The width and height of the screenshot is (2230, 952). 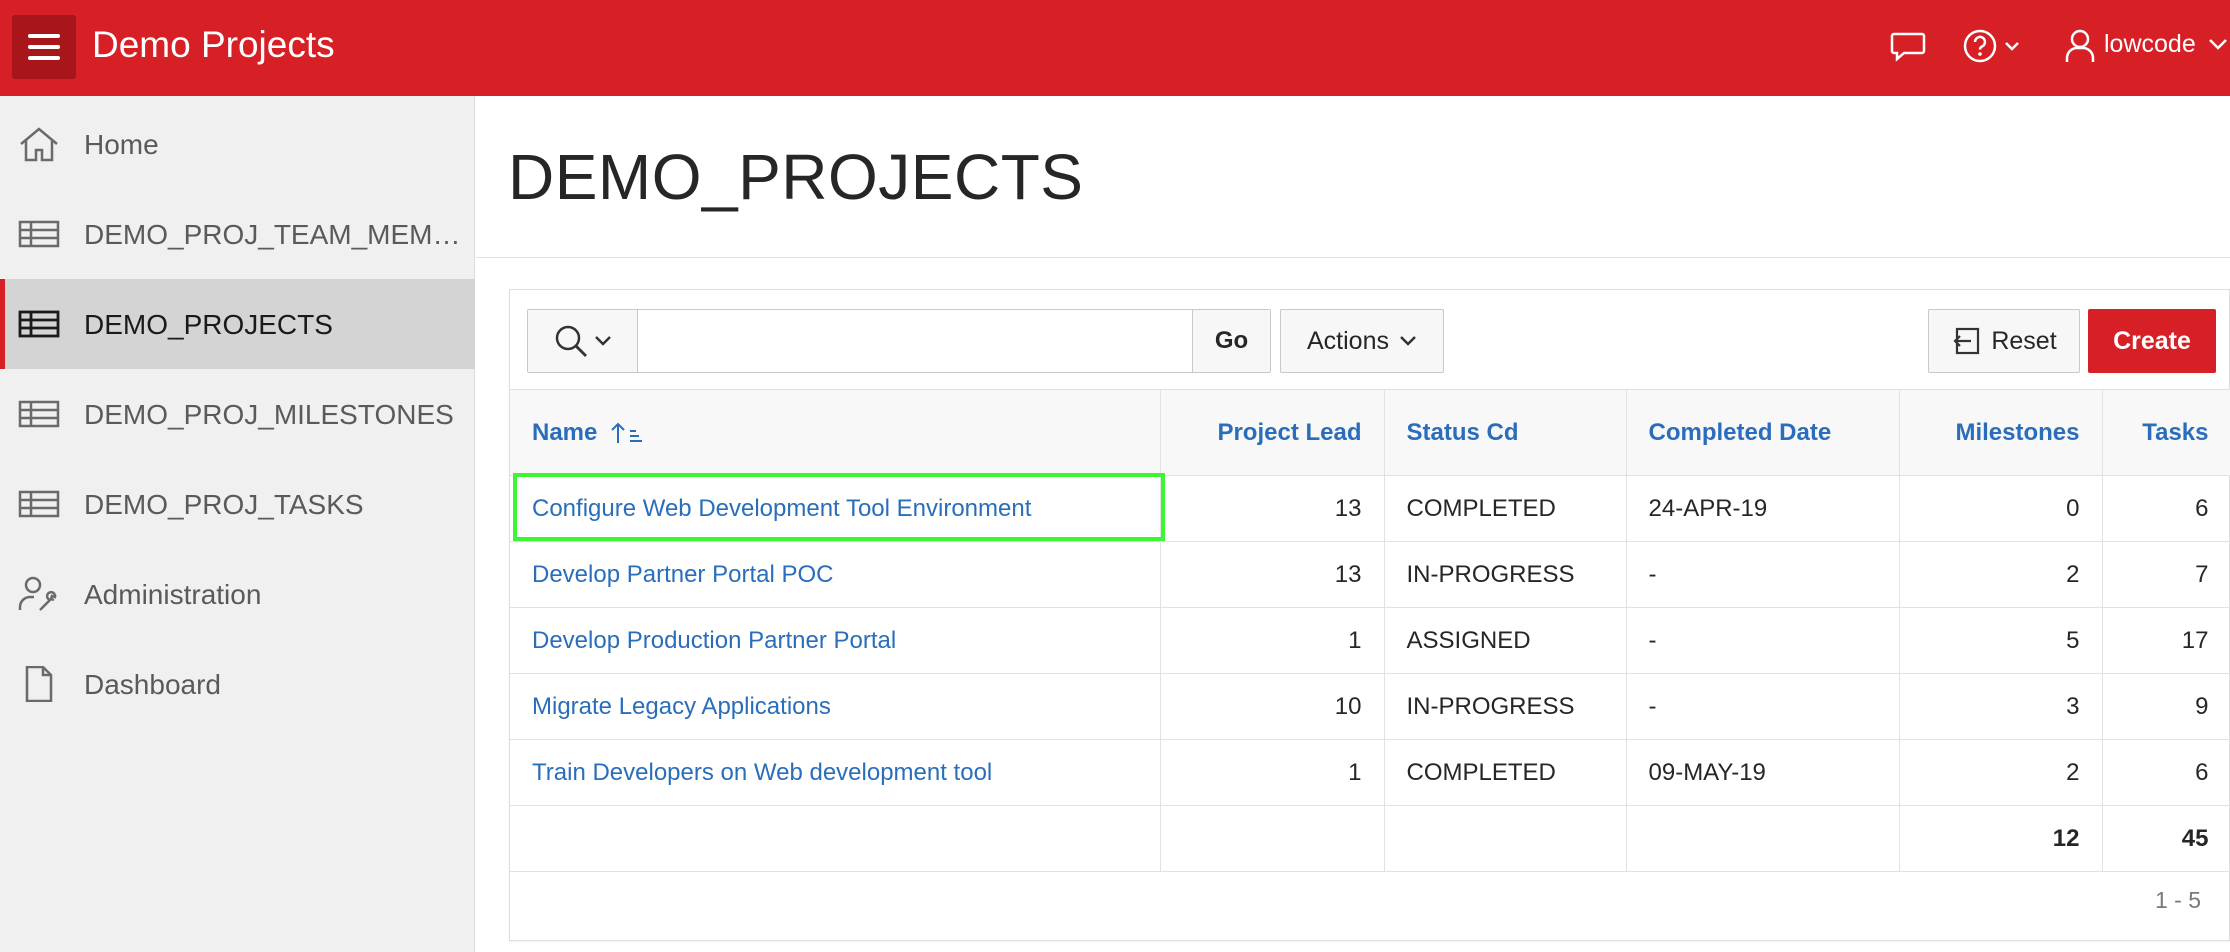 I want to click on create-button: Create, so click(x=2152, y=341).